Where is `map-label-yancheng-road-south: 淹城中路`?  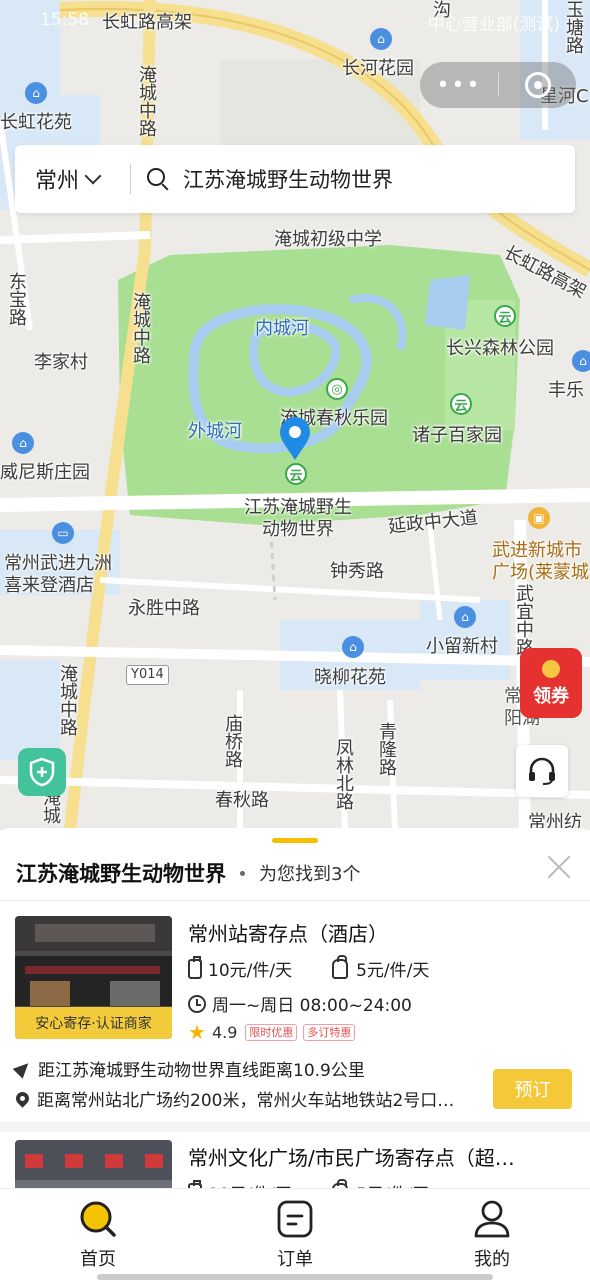
map-label-yancheng-road-south: 淹城中路 is located at coordinates (67, 700).